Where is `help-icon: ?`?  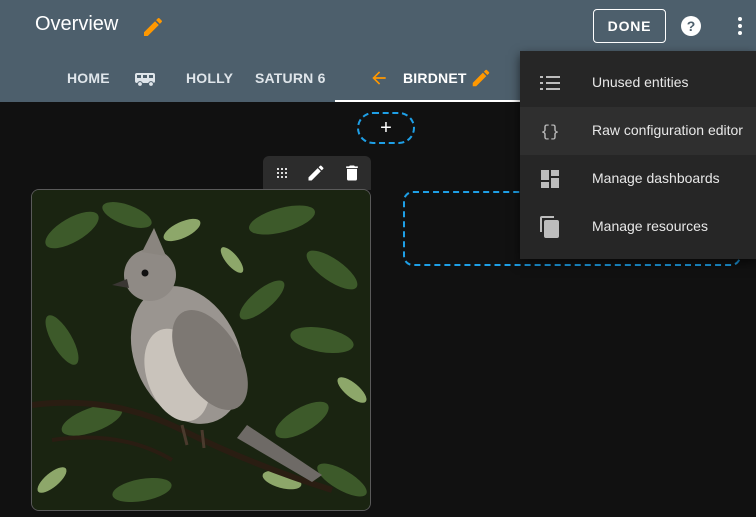
help-icon: ? is located at coordinates (691, 26).